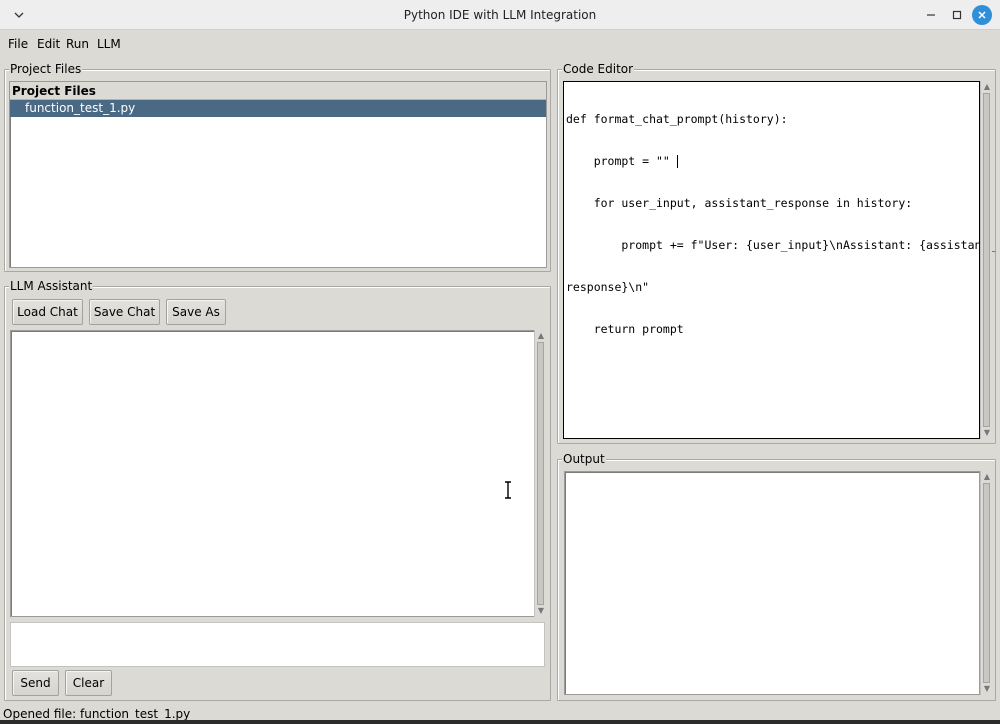 This screenshot has width=1000, height=724. I want to click on save-chat-button: Save Chat, so click(124, 312).